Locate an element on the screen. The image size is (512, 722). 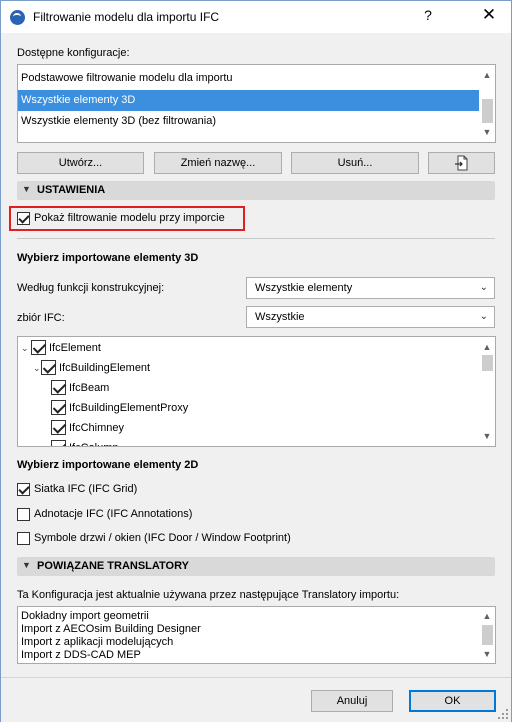
translator-item: Import z DDS-CAD MEP is located at coordinates (81, 655).